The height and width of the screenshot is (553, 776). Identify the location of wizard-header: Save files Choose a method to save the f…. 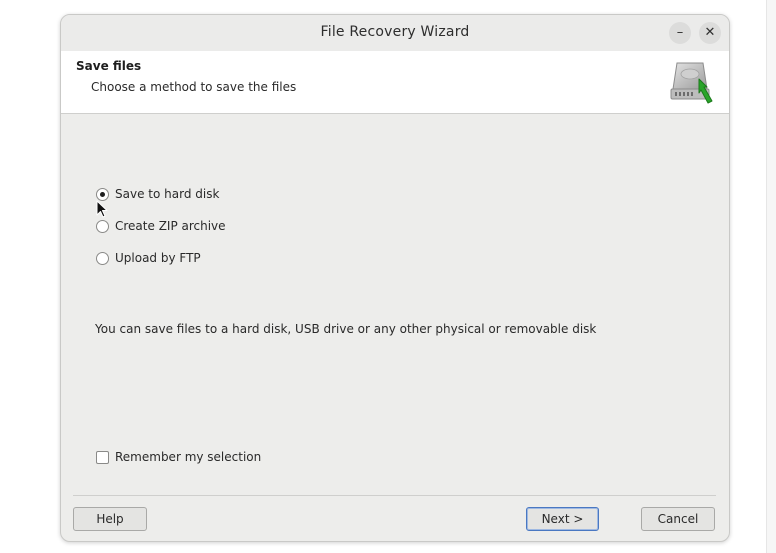
(395, 82).